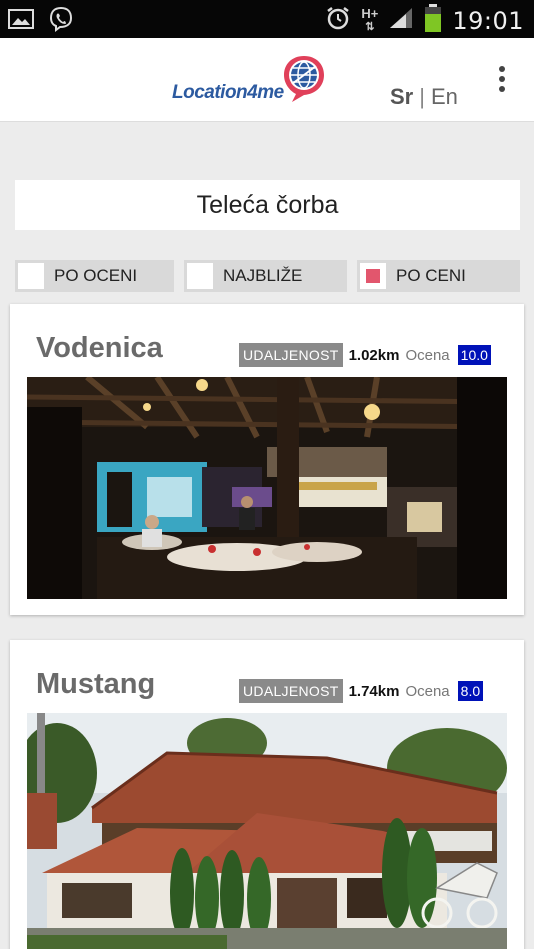 This screenshot has width=534, height=949. Describe the element at coordinates (99, 348) in the screenshot. I see `restaurant-name: Vodenica` at that location.